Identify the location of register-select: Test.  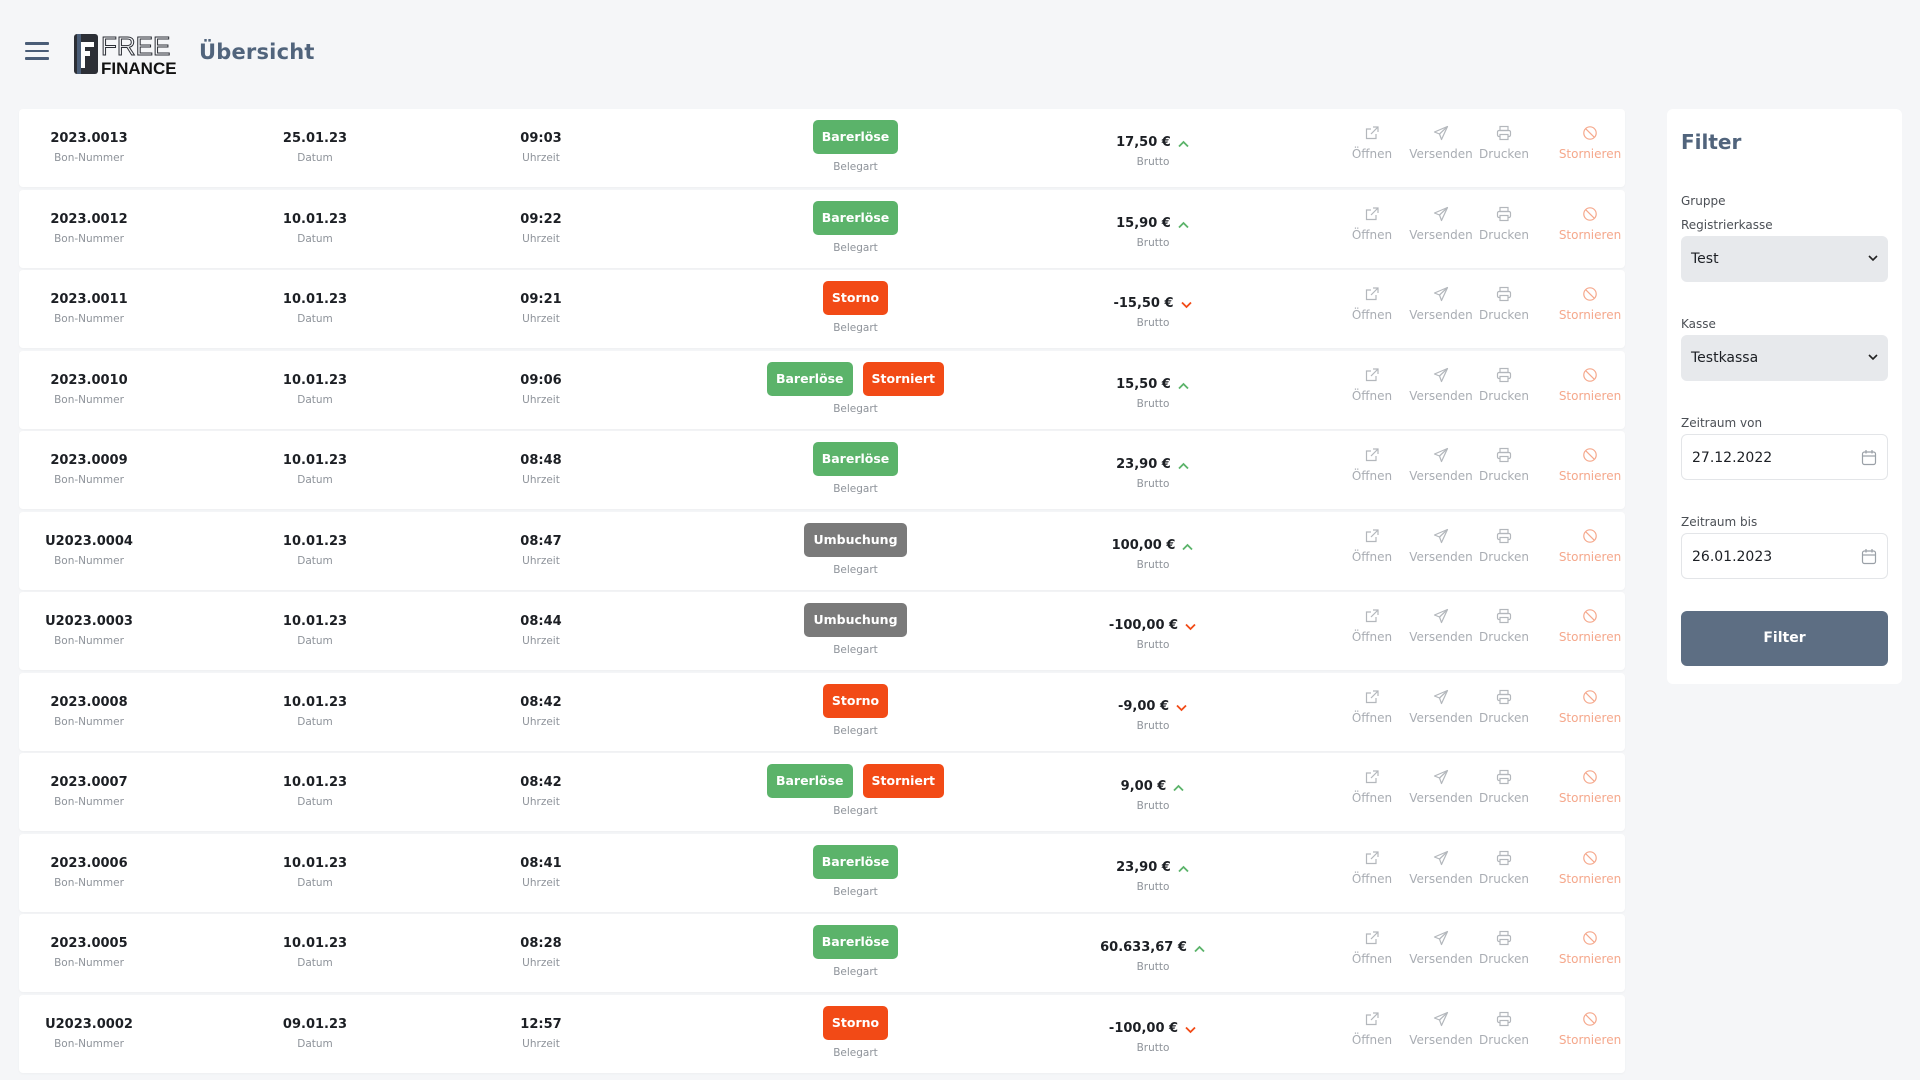
(1784, 259).